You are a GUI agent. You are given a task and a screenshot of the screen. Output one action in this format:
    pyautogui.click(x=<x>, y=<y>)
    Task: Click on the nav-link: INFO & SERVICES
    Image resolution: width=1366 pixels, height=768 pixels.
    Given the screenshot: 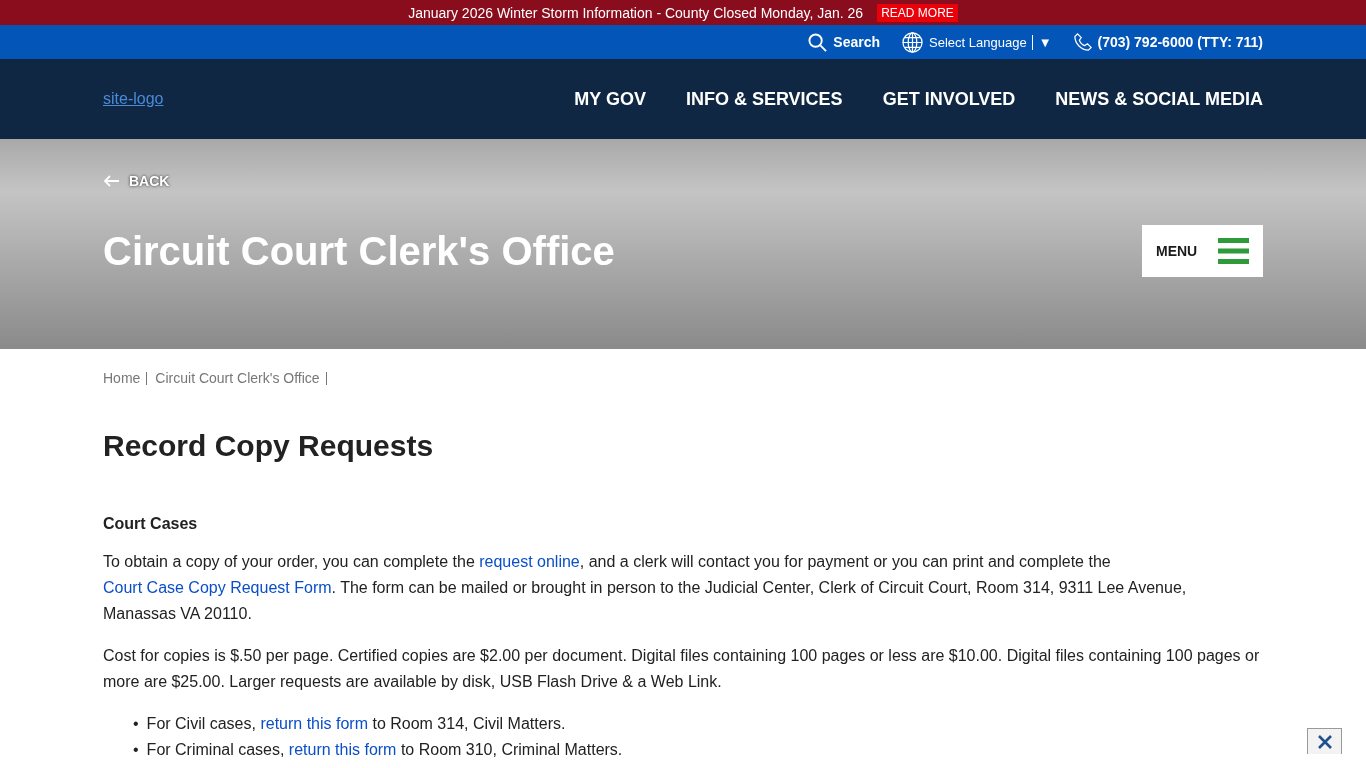 What is the action you would take?
    pyautogui.click(x=764, y=99)
    